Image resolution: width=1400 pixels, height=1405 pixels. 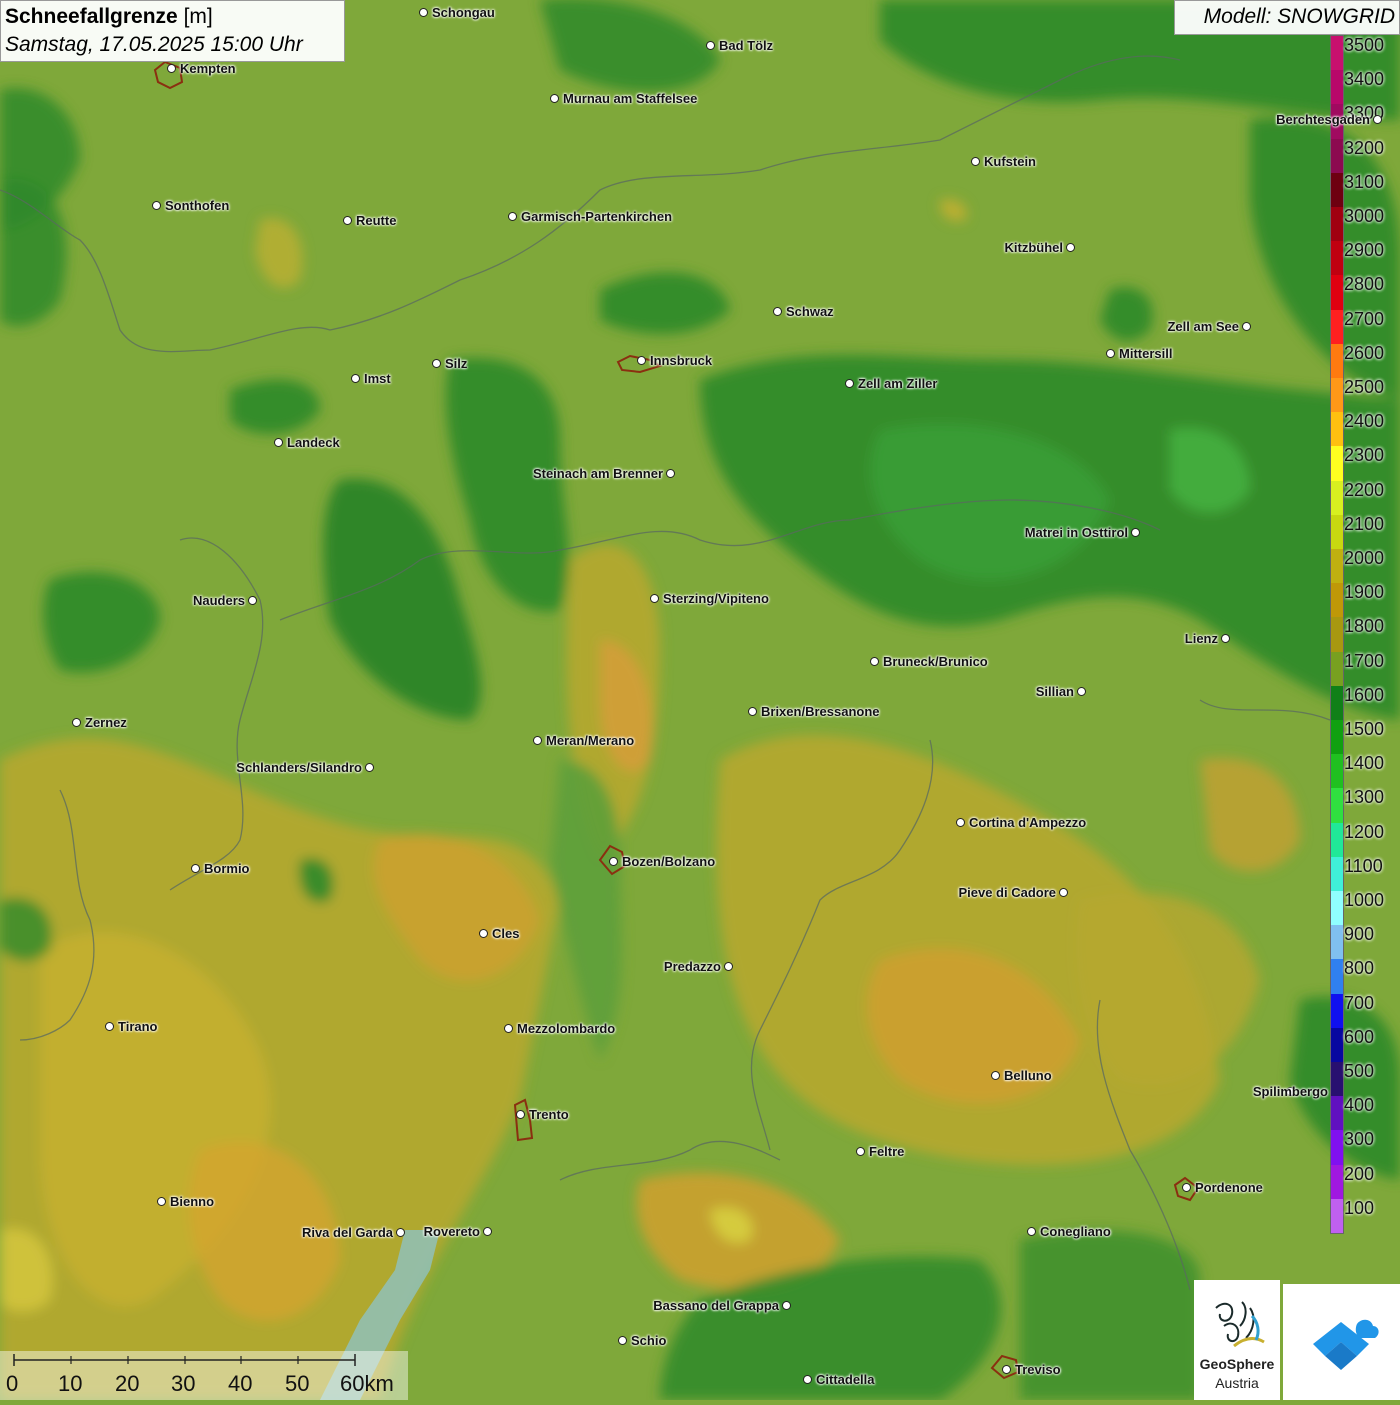 What do you see at coordinates (1186, 1187) in the screenshot?
I see `city-dot-pordenone` at bounding box center [1186, 1187].